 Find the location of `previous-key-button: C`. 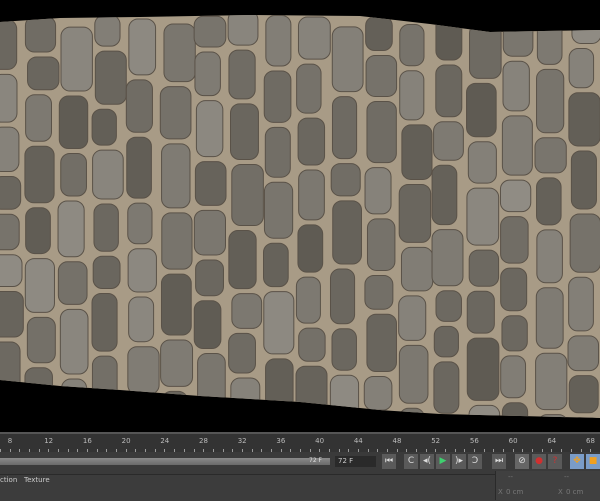

previous-key-button: C is located at coordinates (411, 461).